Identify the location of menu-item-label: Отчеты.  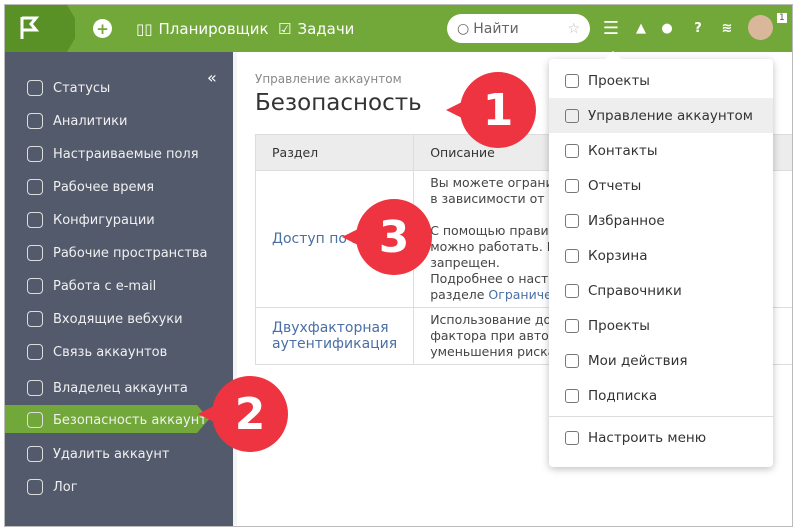
(615, 185).